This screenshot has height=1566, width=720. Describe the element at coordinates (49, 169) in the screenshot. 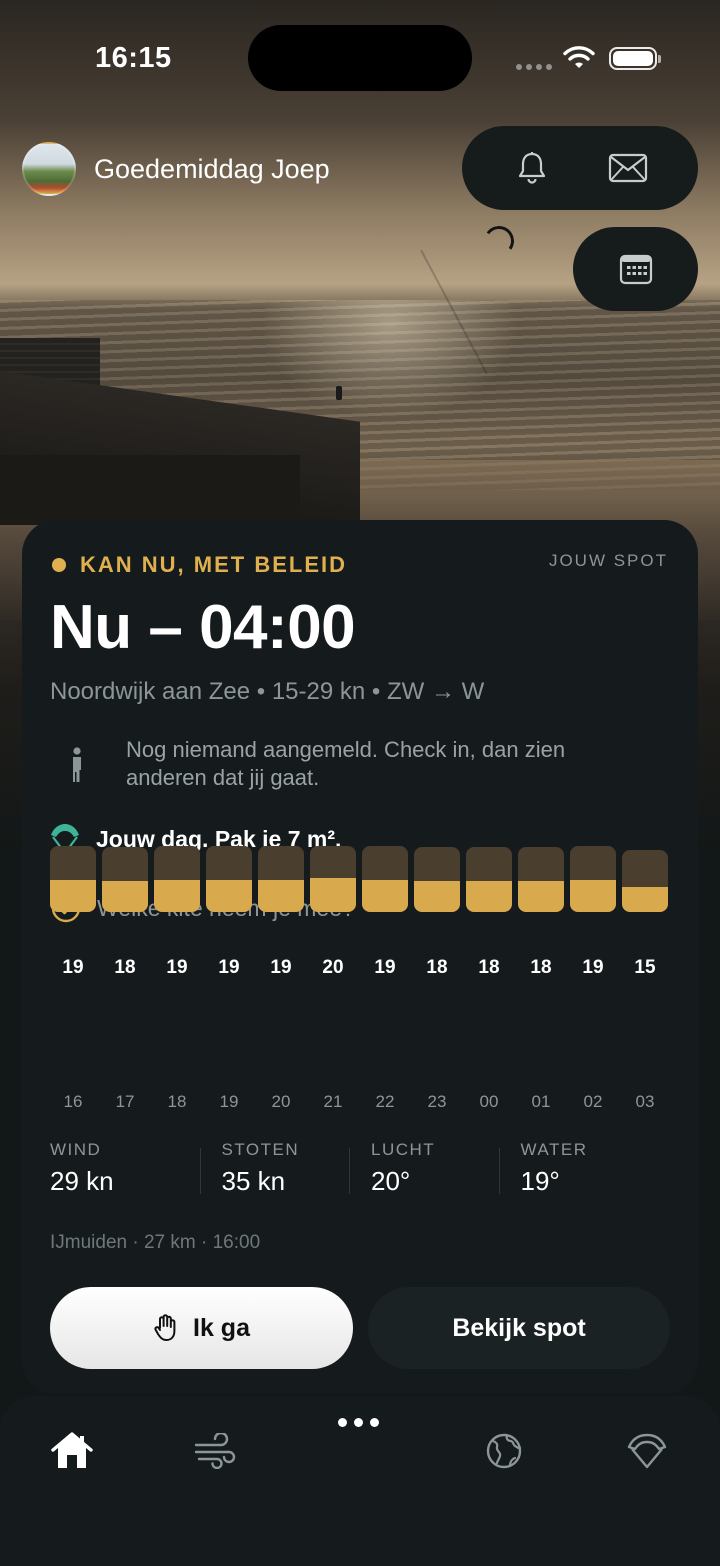

I see `avatar` at that location.